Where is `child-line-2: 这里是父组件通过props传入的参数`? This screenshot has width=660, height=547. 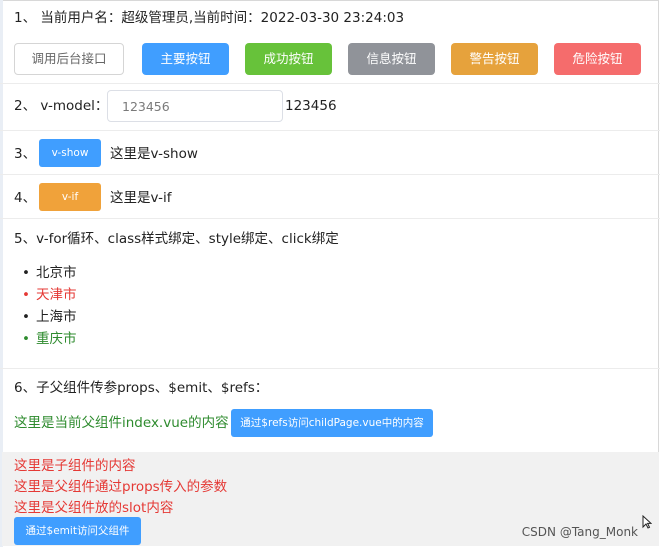 child-line-2: 这里是父组件通过props传入的参数 is located at coordinates (121, 487).